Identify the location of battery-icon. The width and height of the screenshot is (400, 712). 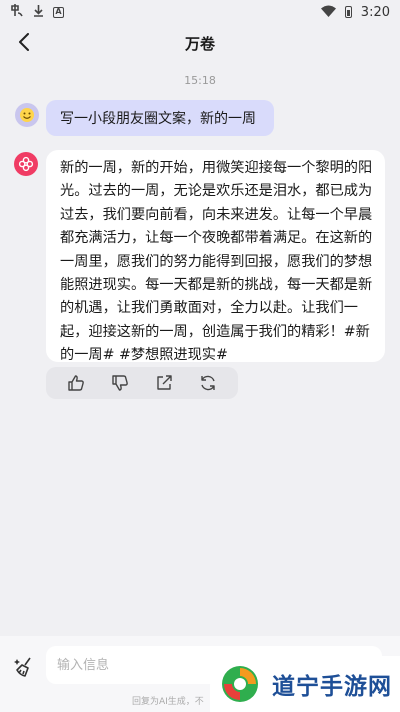
(348, 12).